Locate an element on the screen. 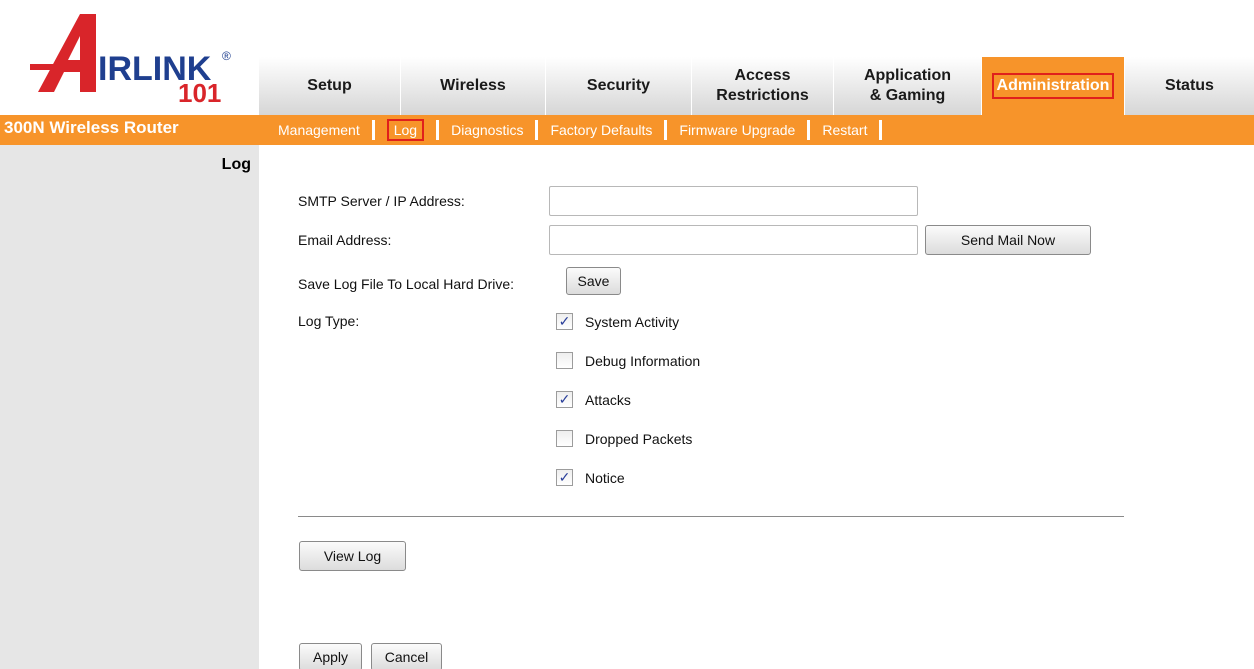 The image size is (1254, 669). subnav-firmware-upgrade: Firmware Upgrade is located at coordinates (737, 130).